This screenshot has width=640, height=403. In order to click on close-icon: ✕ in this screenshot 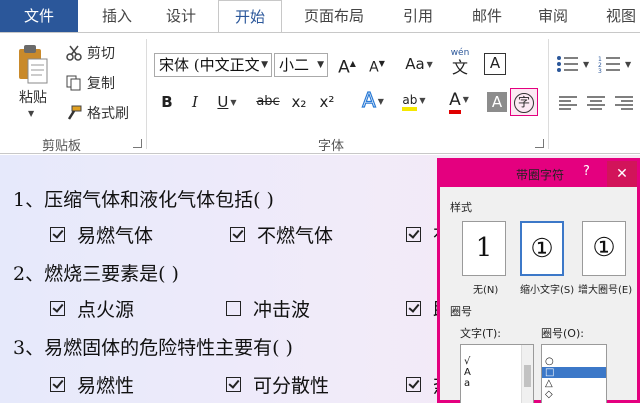, I will do `click(622, 174)`.